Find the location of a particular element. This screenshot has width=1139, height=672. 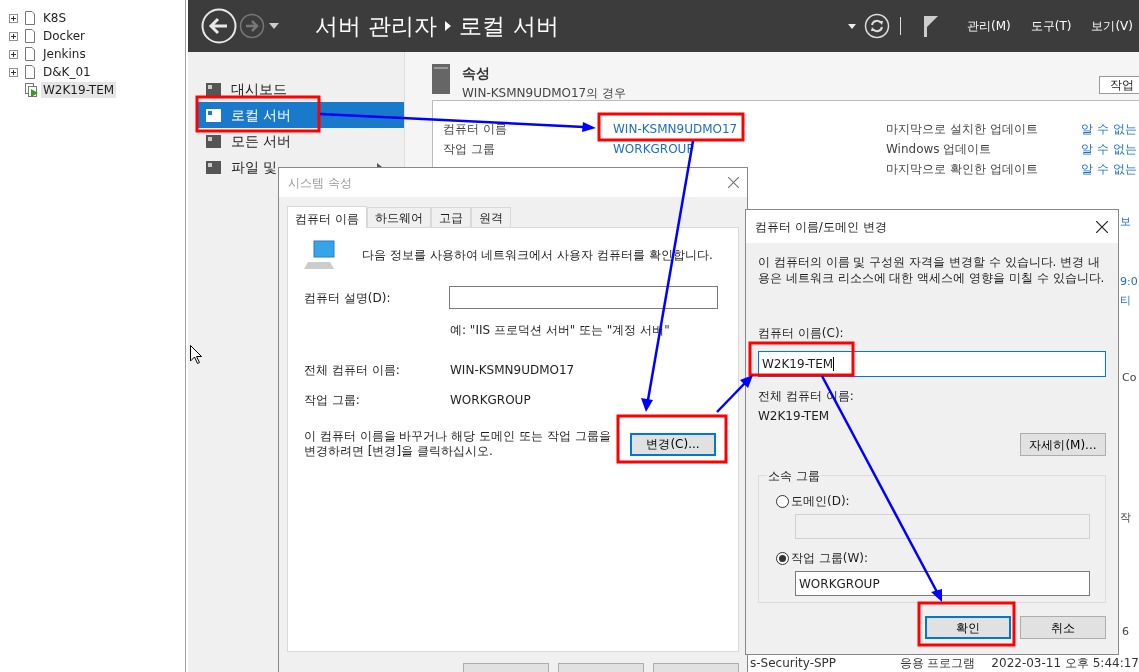

partial-text: 6 is located at coordinates (1125, 632).